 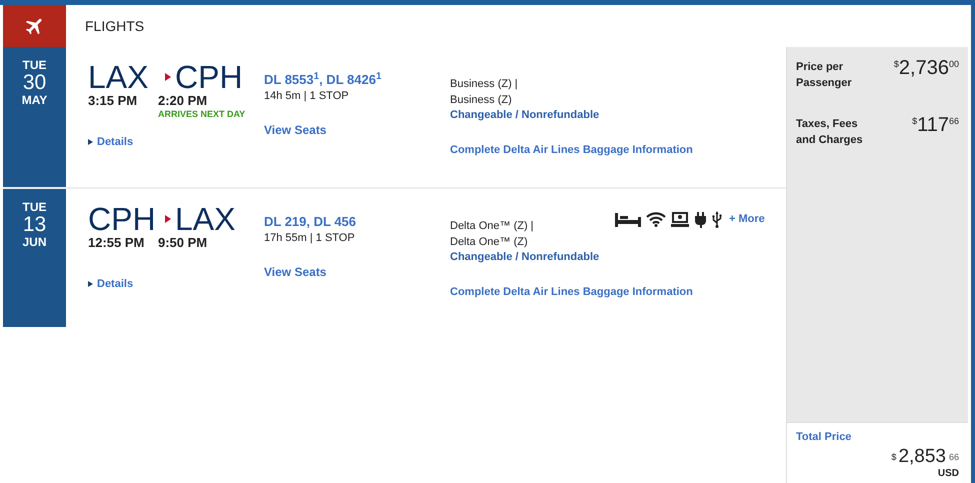 What do you see at coordinates (183, 101) in the screenshot?
I see `arrival-time: 2:20 PM` at bounding box center [183, 101].